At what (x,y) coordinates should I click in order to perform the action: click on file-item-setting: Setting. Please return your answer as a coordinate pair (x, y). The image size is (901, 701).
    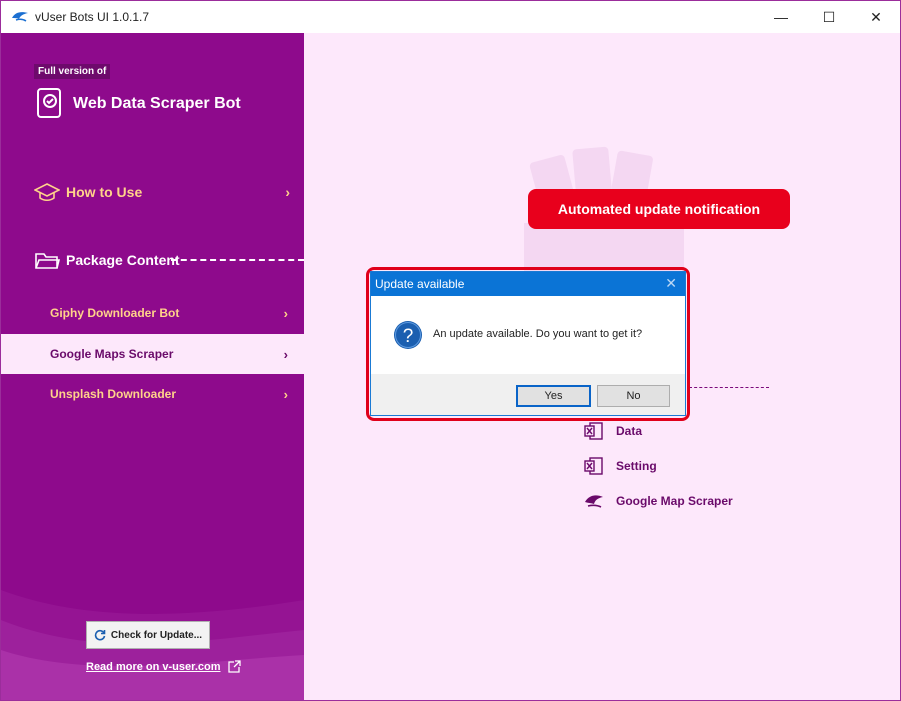
    Looking at the image, I should click on (620, 466).